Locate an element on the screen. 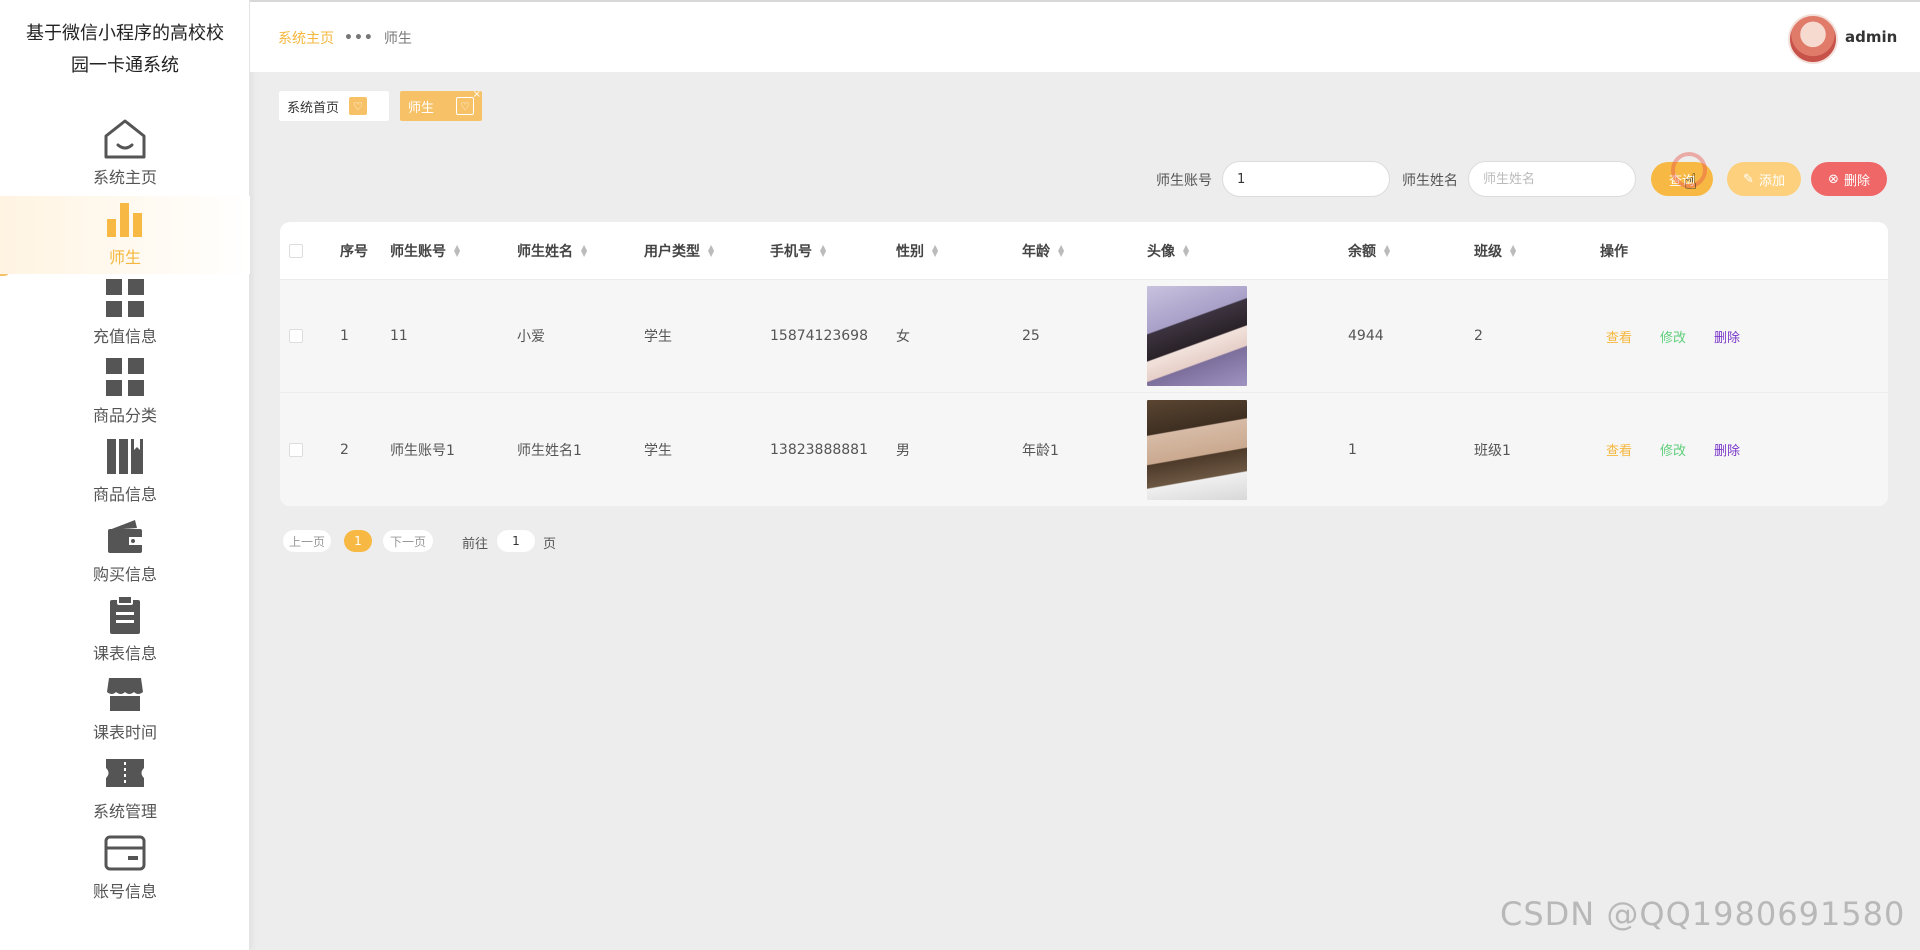  sidebar-item-home: 系统主页 is located at coordinates (125, 155).